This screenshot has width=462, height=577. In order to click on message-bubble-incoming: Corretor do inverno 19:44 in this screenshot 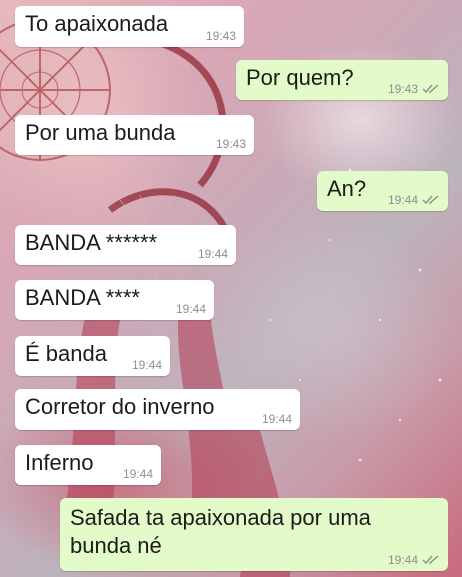, I will do `click(157, 409)`.